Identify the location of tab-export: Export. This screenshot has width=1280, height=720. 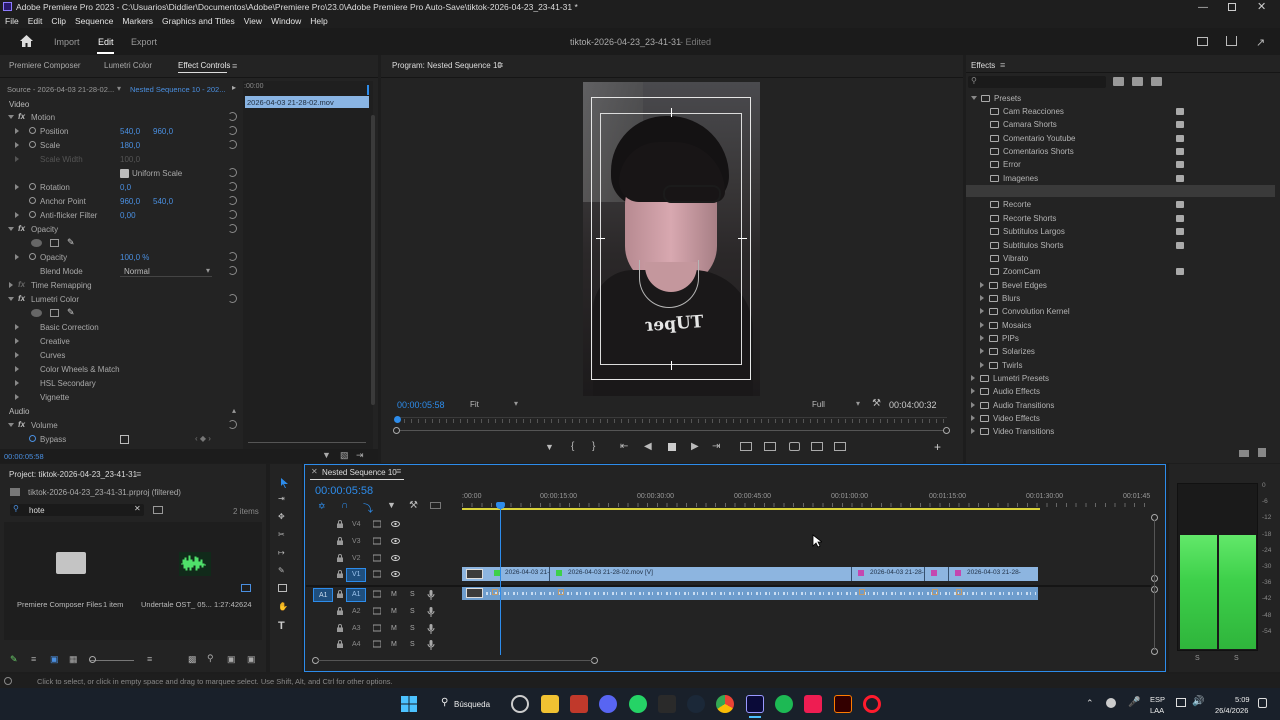
(144, 42).